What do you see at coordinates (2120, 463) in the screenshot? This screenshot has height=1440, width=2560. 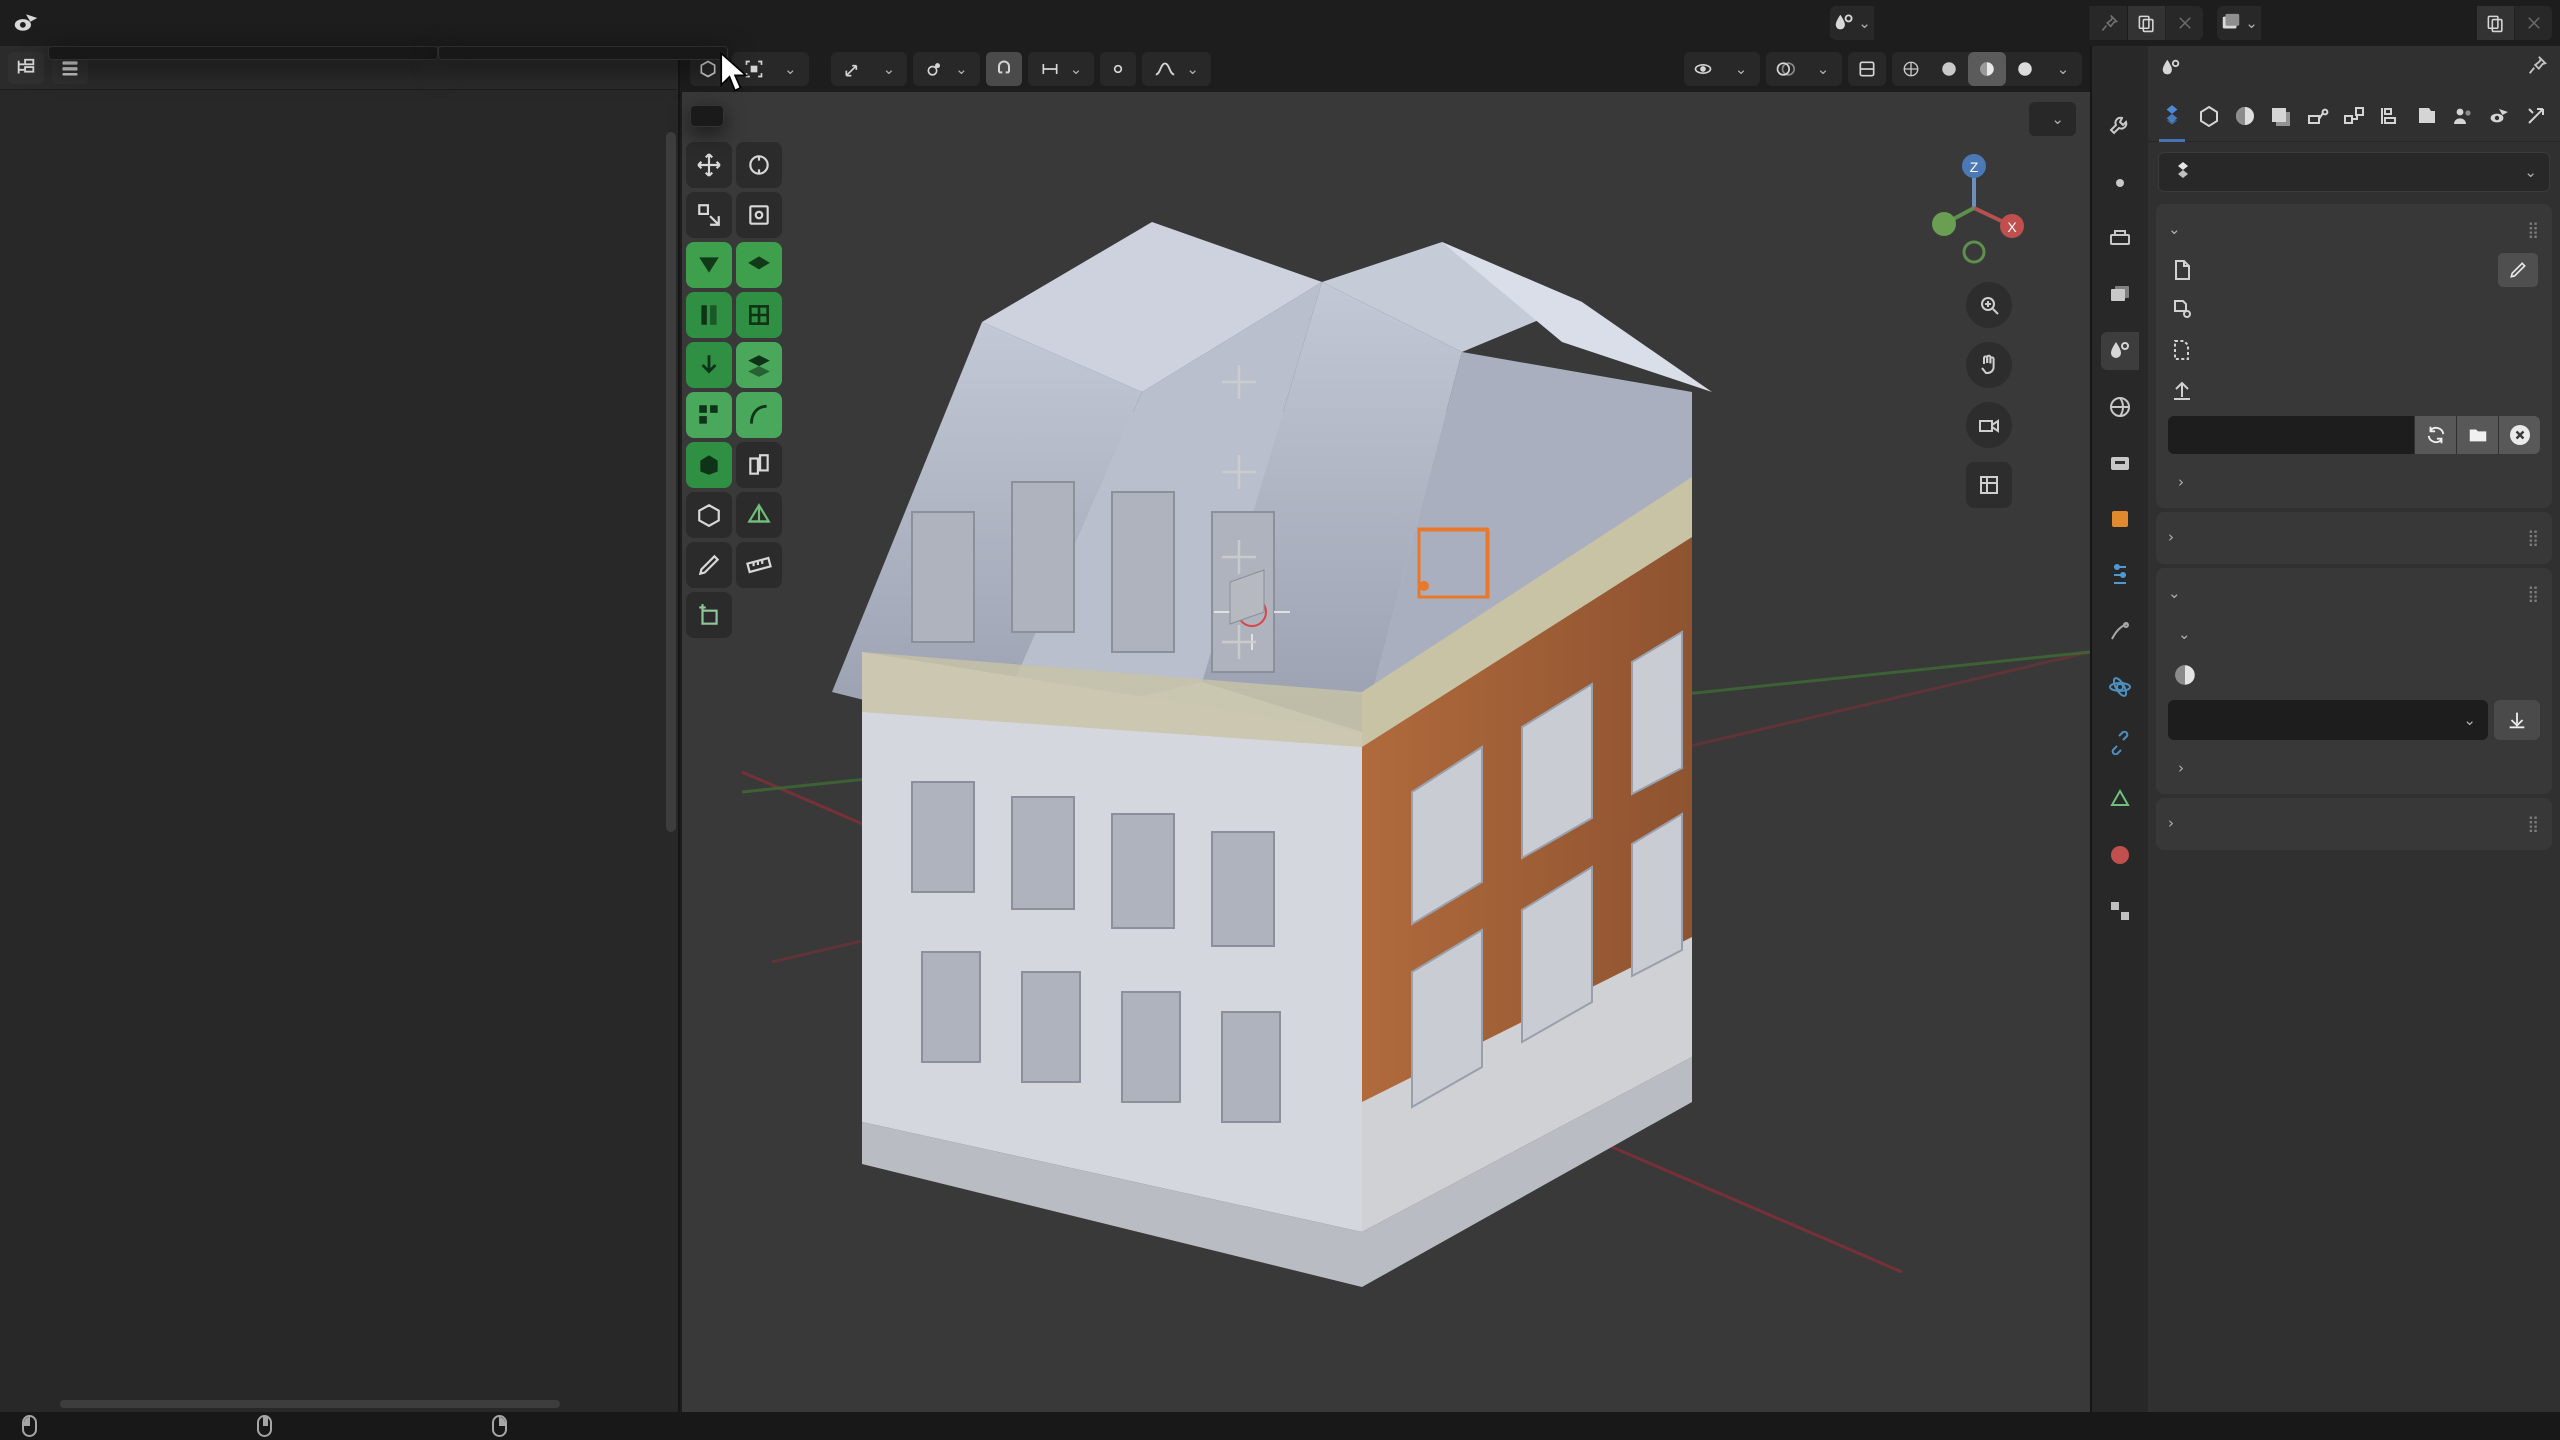 I see `tab-collection` at bounding box center [2120, 463].